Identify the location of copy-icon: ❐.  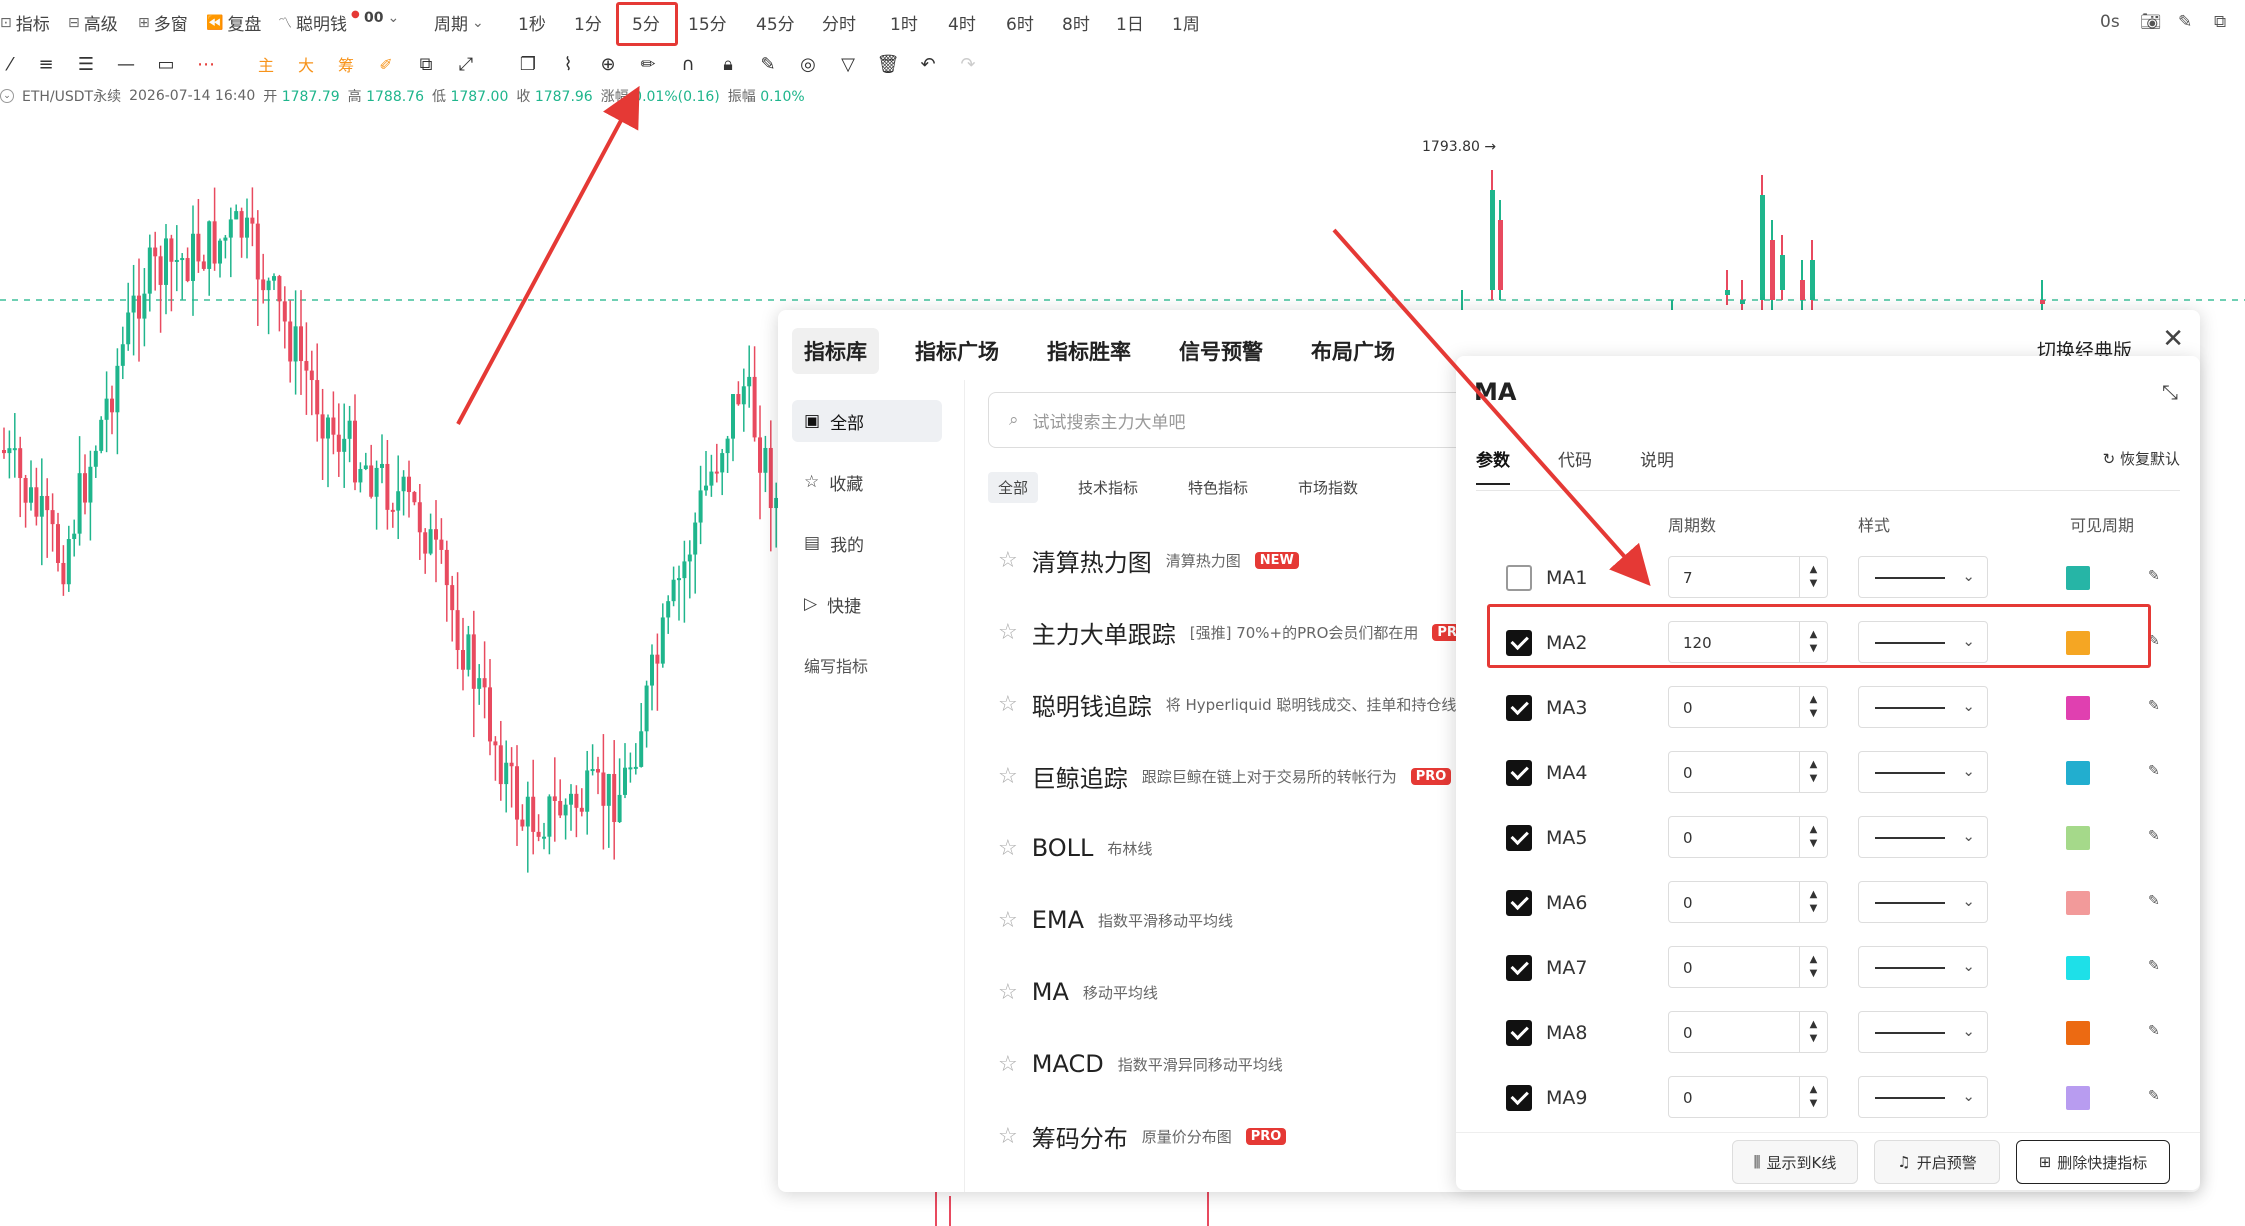
(528, 64).